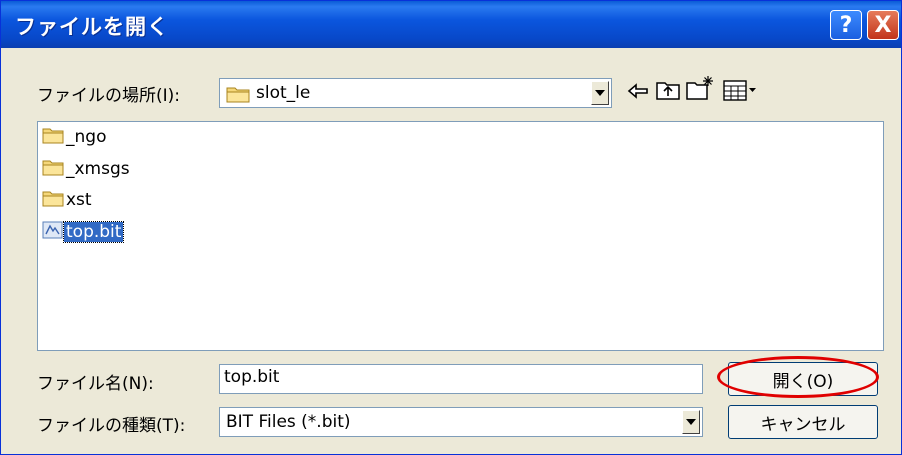 The height and width of the screenshot is (455, 902). I want to click on help-button: ?, so click(846, 25).